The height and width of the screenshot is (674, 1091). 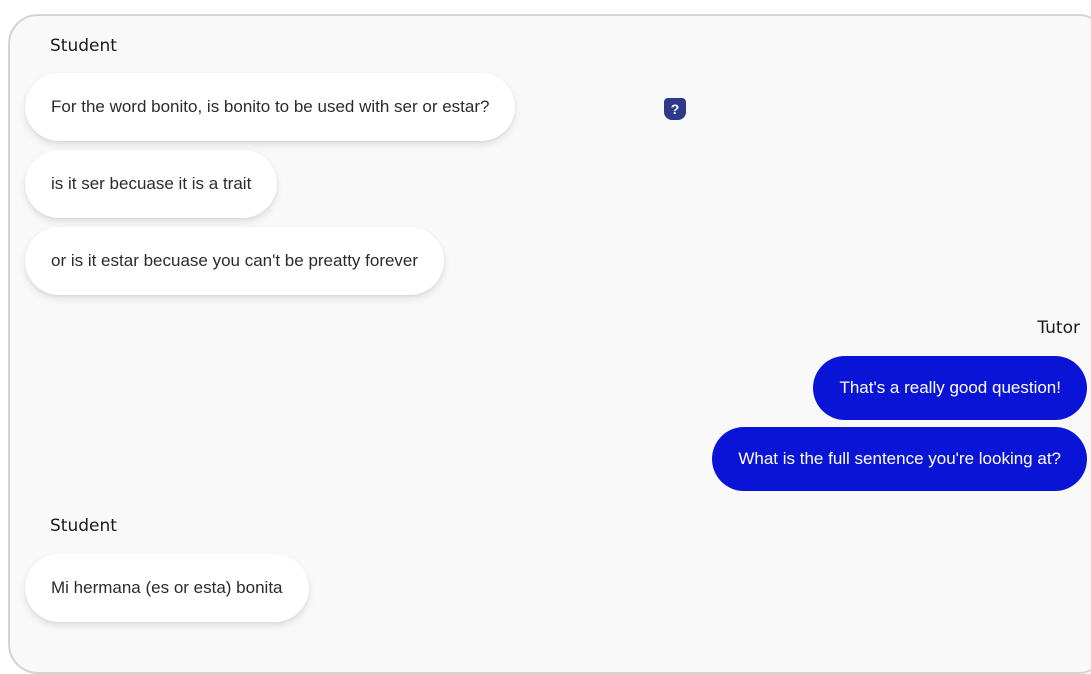 I want to click on question-badge-icon: ?, so click(x=675, y=109).